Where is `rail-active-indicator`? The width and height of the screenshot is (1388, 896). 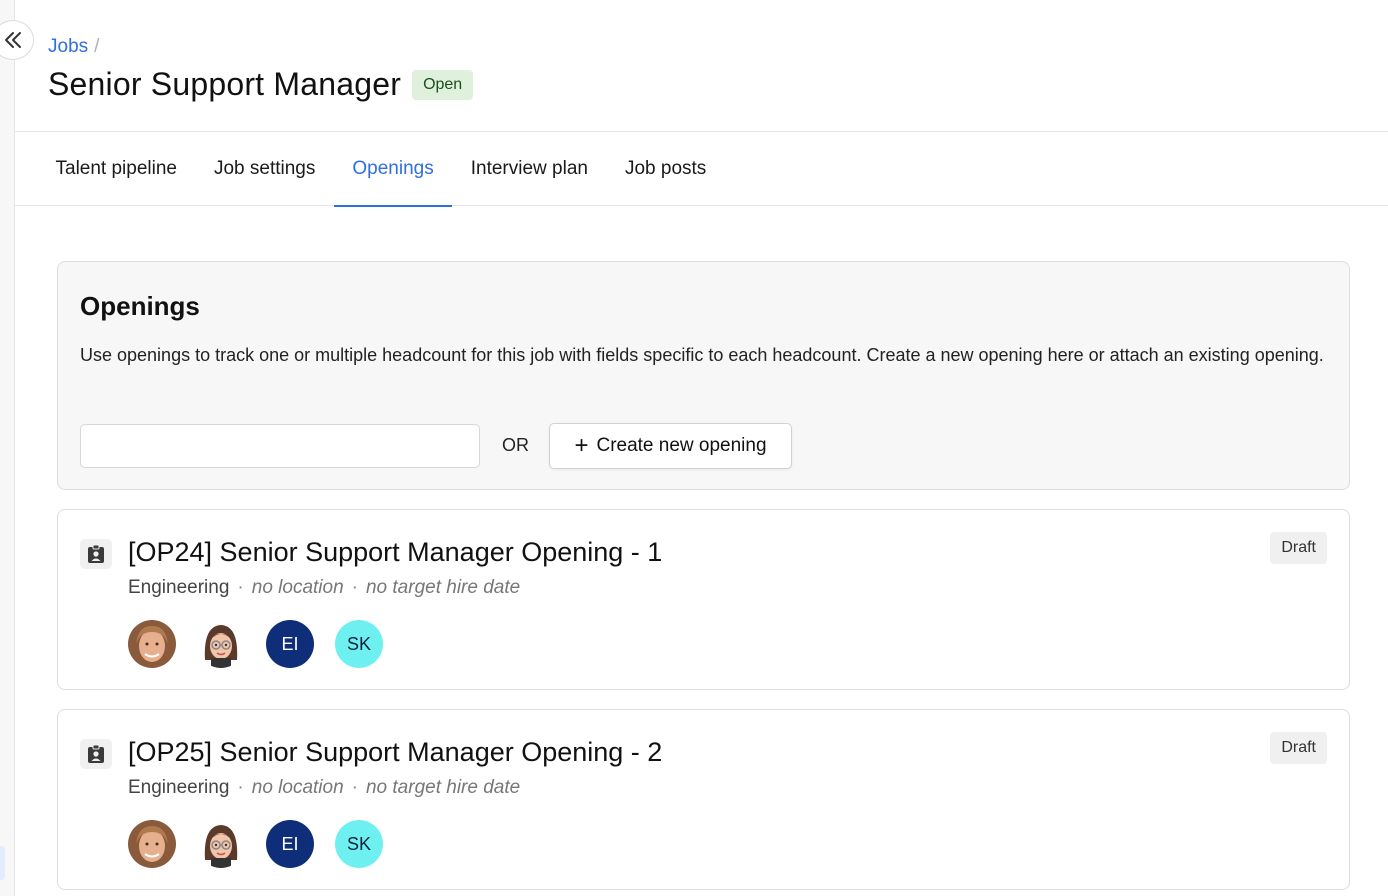 rail-active-indicator is located at coordinates (2, 863).